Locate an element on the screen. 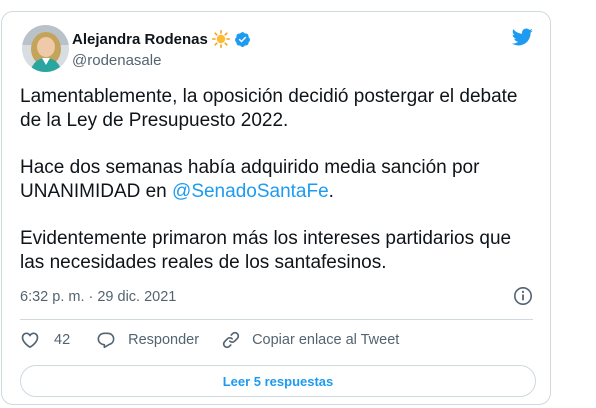 This screenshot has width=596, height=408. sun-icon is located at coordinates (220, 39).